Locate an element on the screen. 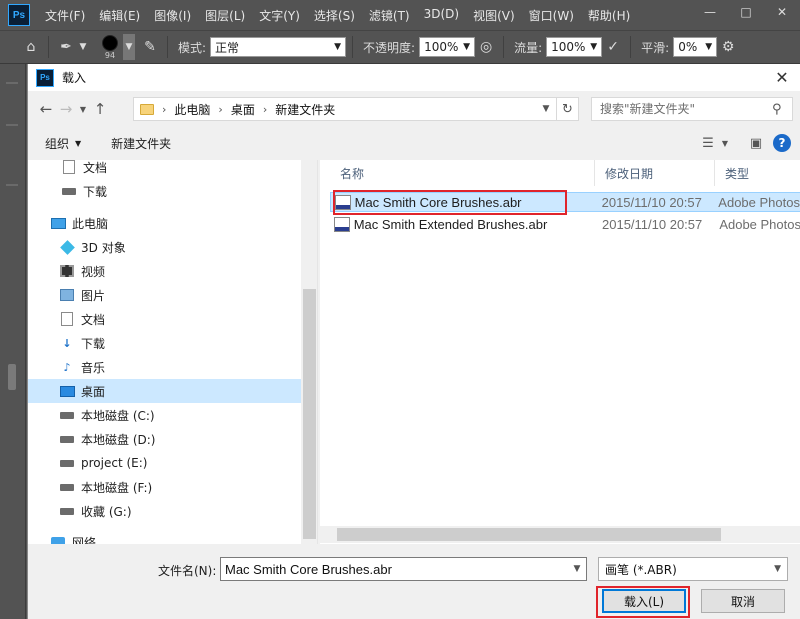  new-folder-button: 新建文件夹 is located at coordinates (141, 143).